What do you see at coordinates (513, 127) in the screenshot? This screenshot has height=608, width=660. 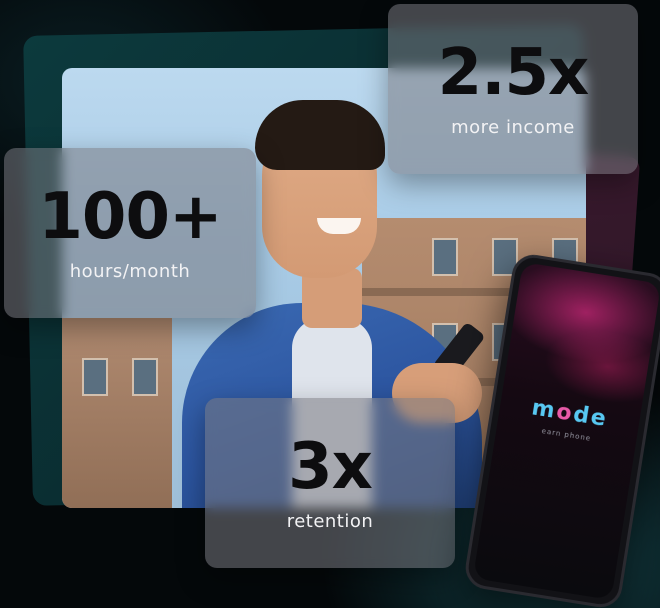 I see `stat-label: more income` at bounding box center [513, 127].